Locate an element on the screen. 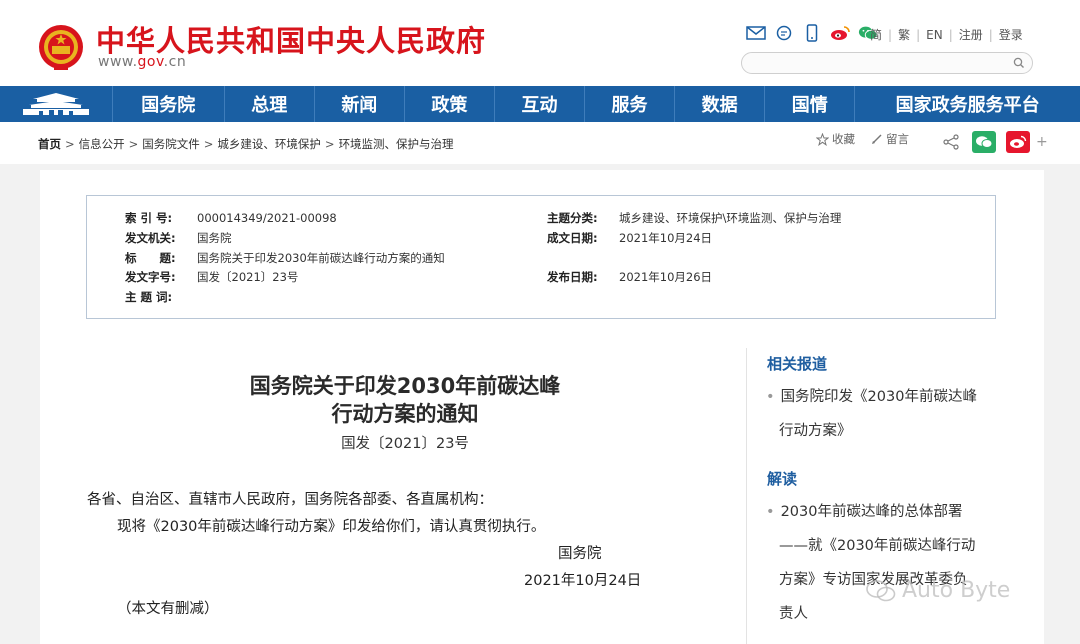  meta-value: 2021年10月26日 is located at coordinates (666, 277).